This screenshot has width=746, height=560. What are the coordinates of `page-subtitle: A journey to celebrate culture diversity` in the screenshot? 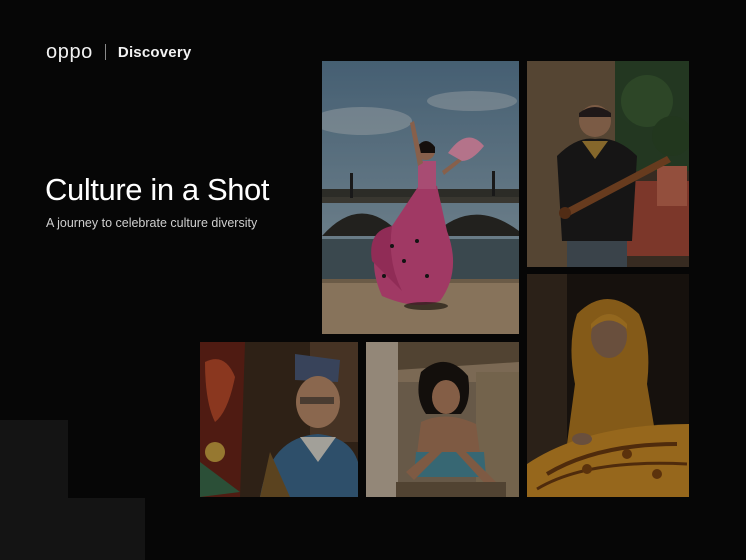 It's located at (152, 223).